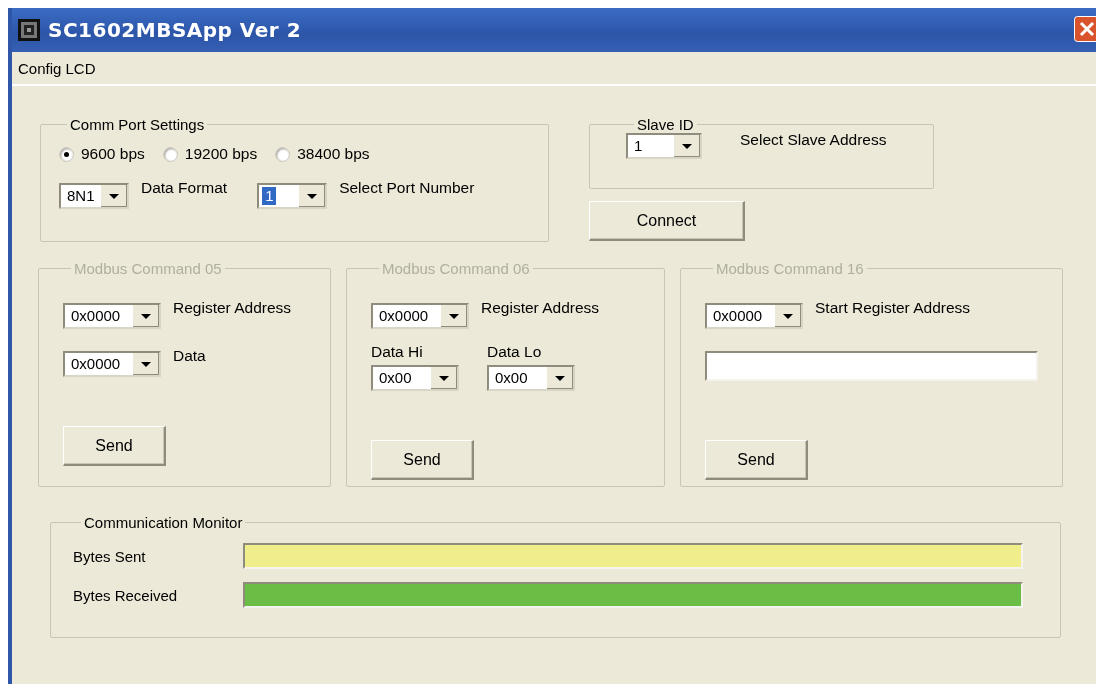  What do you see at coordinates (148, 268) in the screenshot?
I see `group-title: Modbus Command 05` at bounding box center [148, 268].